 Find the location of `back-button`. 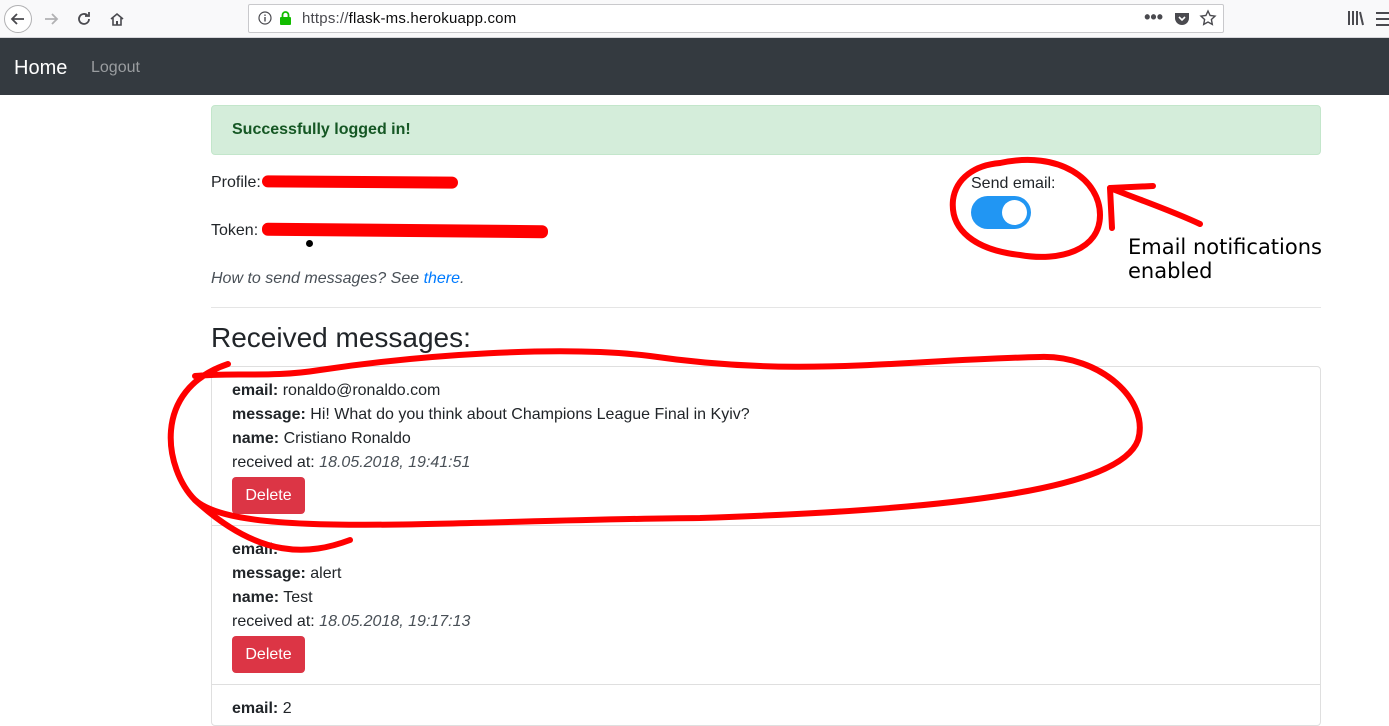

back-button is located at coordinates (18, 19).